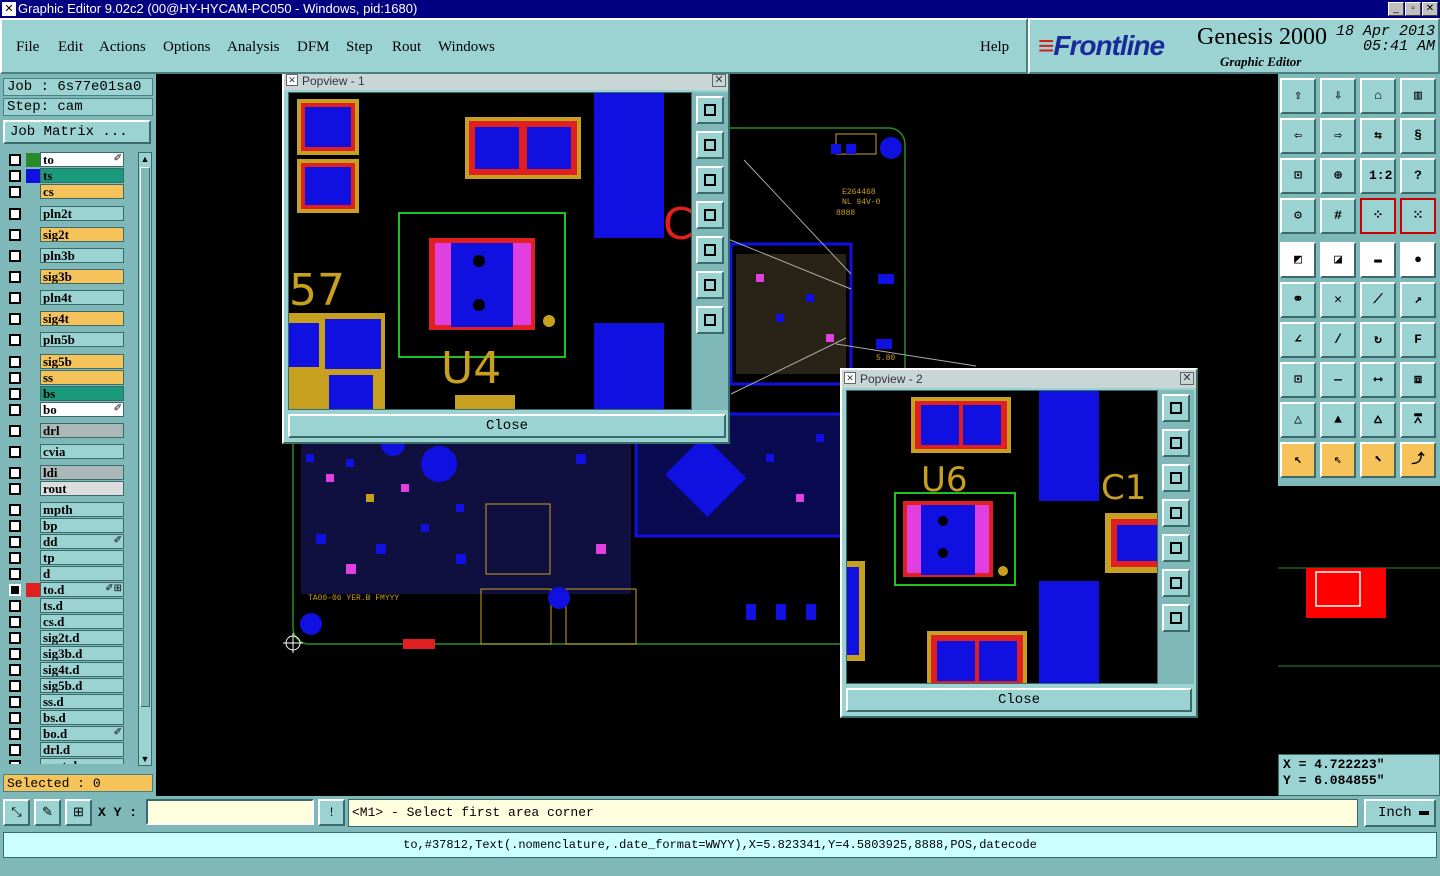 The height and width of the screenshot is (876, 1440). Describe the element at coordinates (66, 214) in the screenshot. I see `layer-row: pln2t` at that location.